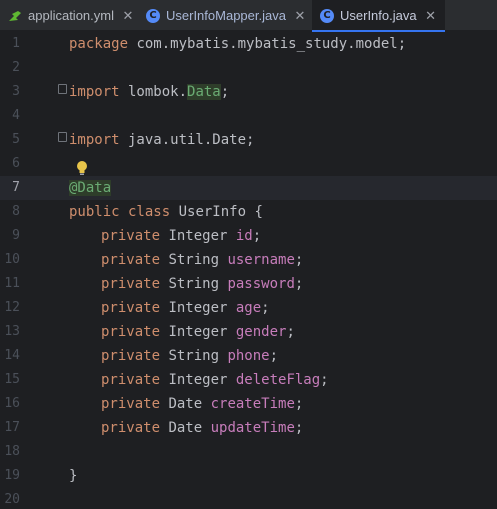 Image resolution: width=497 pixels, height=509 pixels. What do you see at coordinates (16, 211) in the screenshot?
I see `line-number: 8` at bounding box center [16, 211].